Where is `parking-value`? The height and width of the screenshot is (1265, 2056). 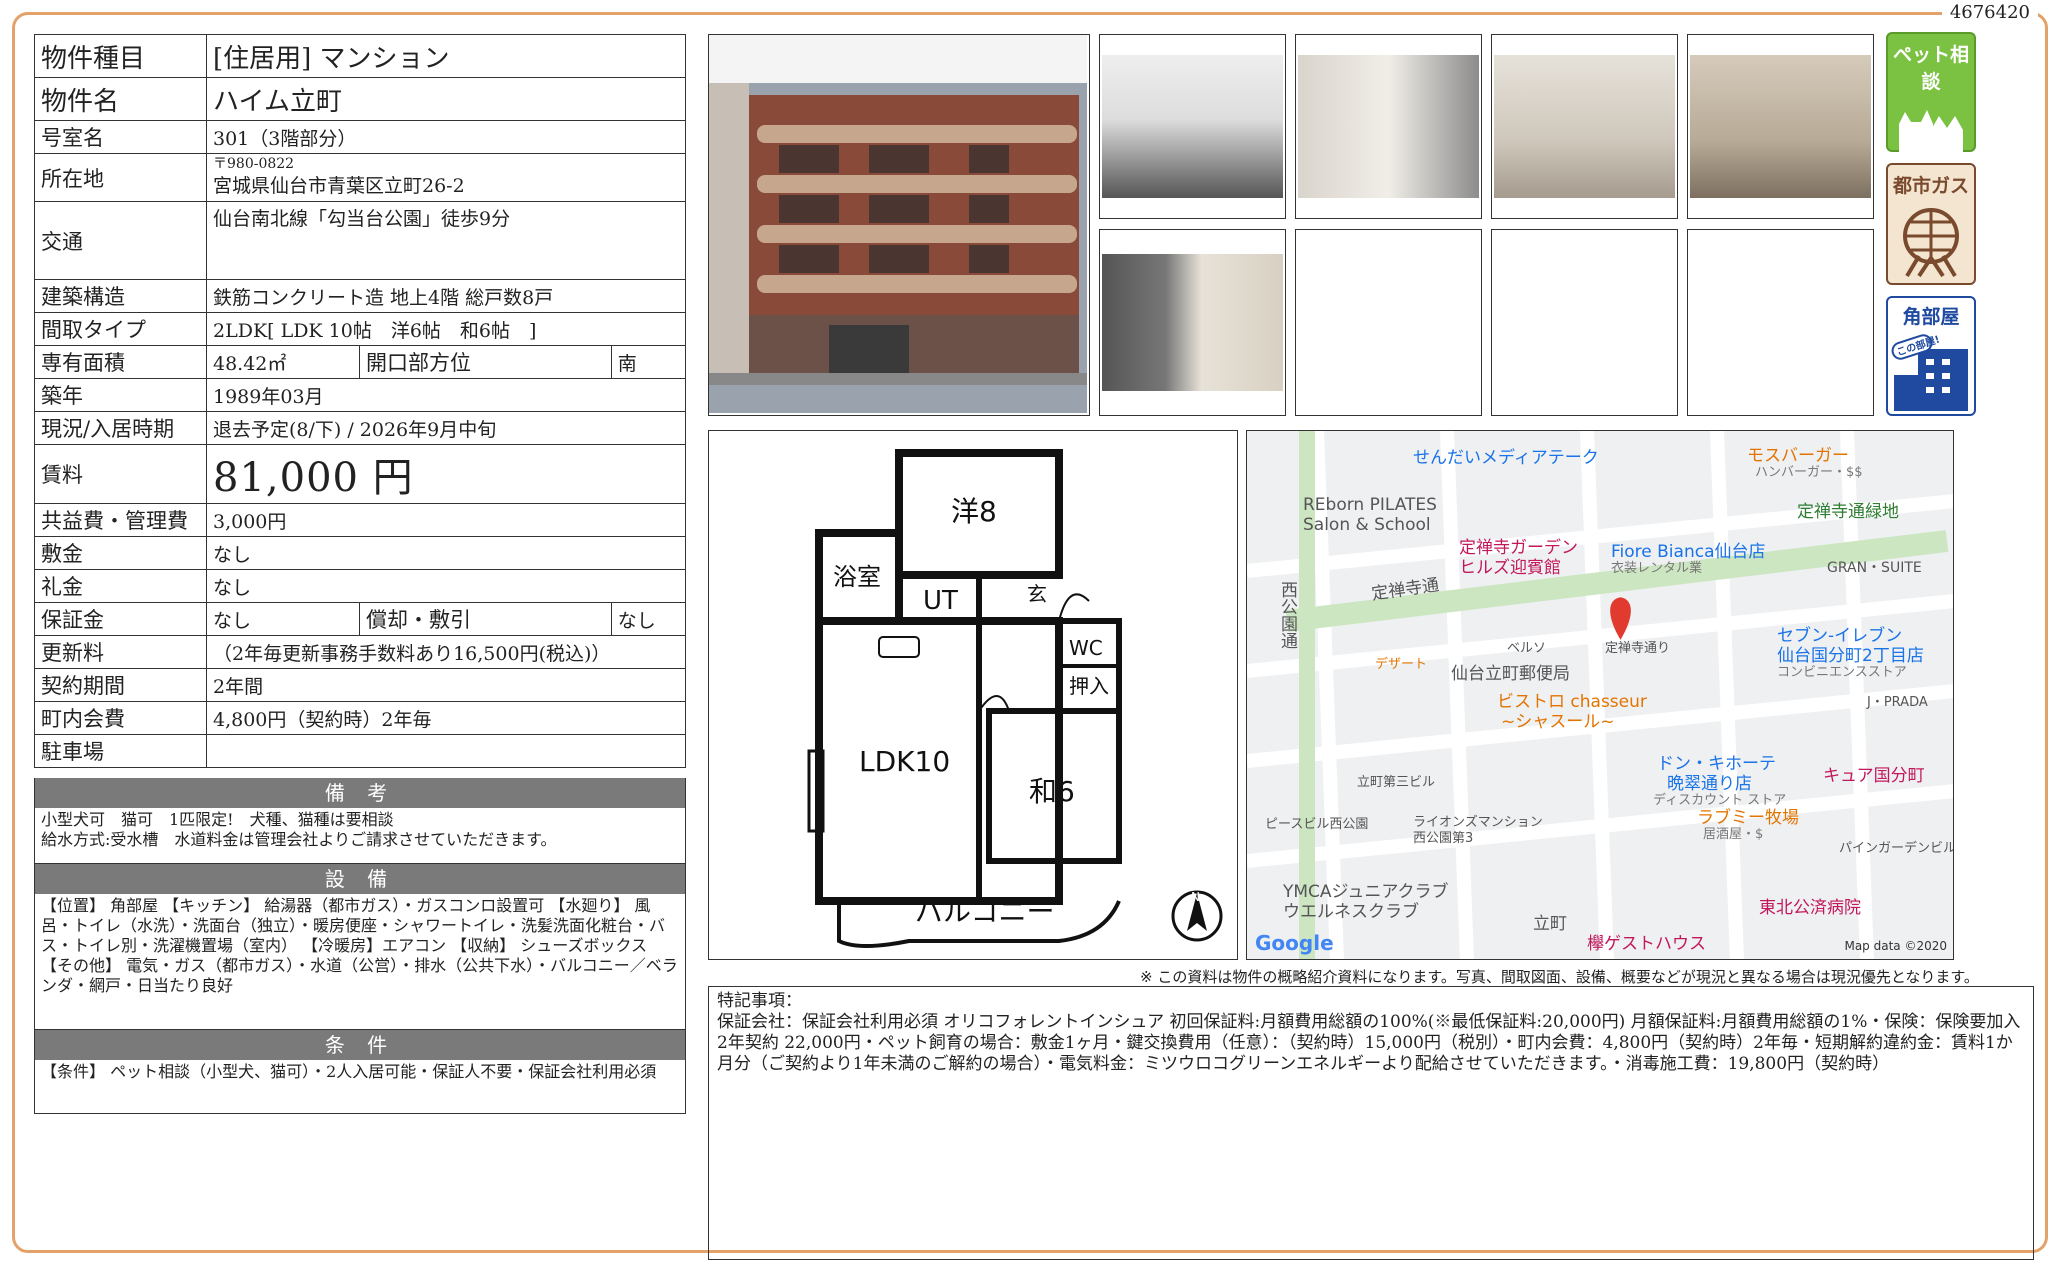 parking-value is located at coordinates (446, 751).